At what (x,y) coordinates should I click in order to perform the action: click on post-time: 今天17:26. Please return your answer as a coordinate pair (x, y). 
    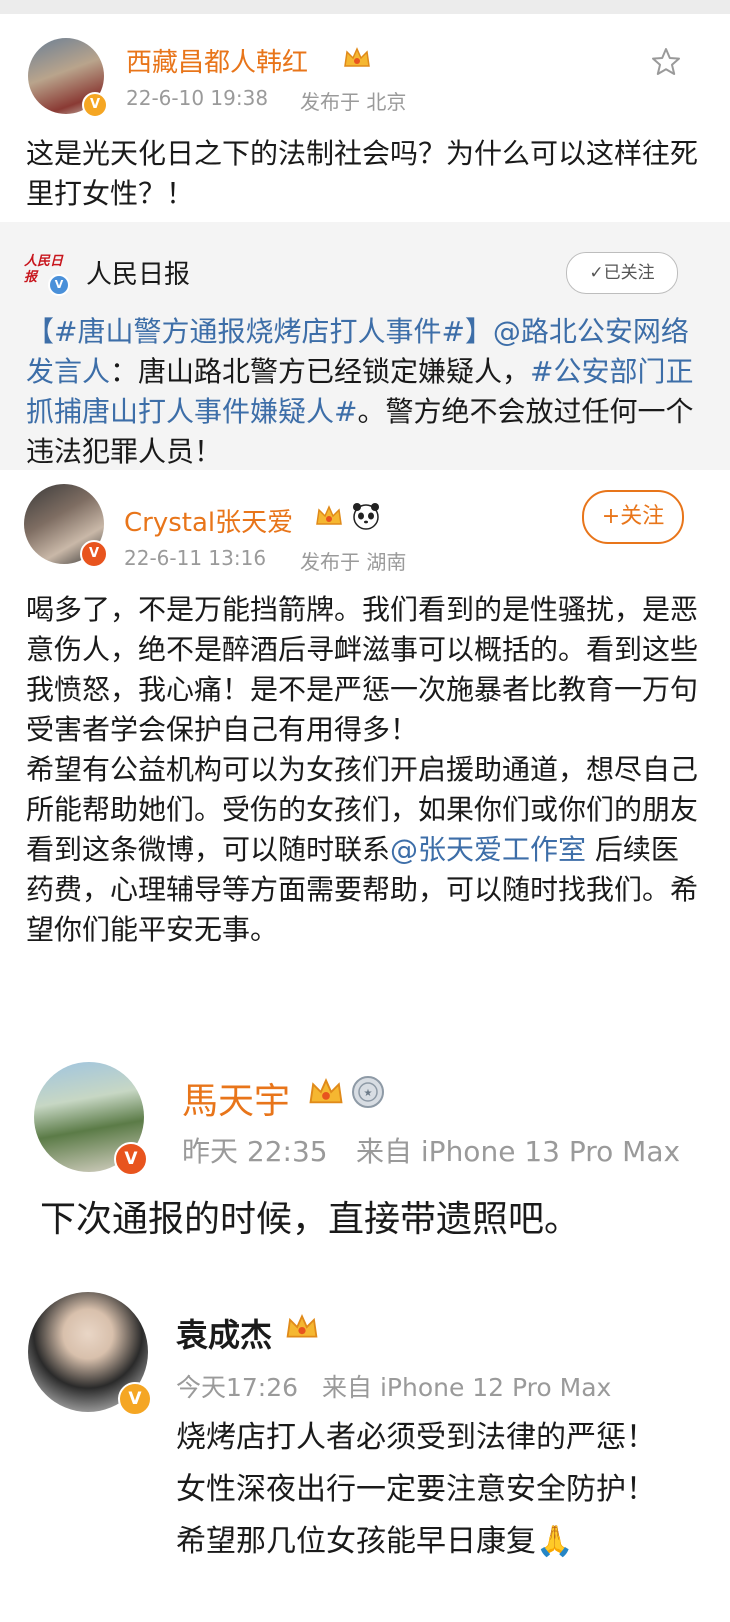
    Looking at the image, I should click on (237, 1387).